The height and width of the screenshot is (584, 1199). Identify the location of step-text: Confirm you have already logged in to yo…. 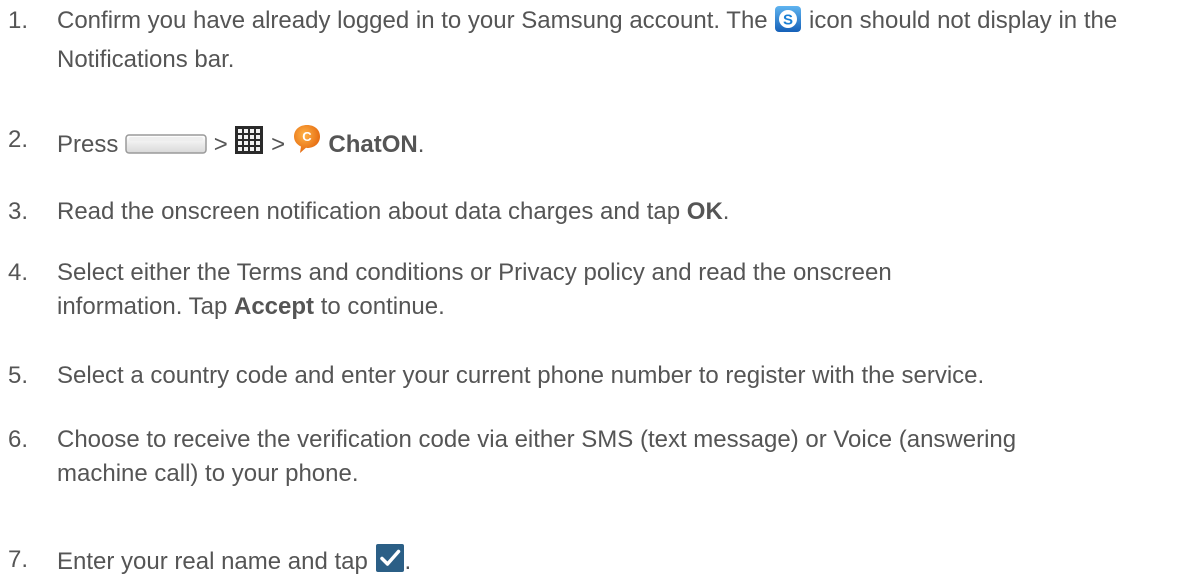
(587, 39).